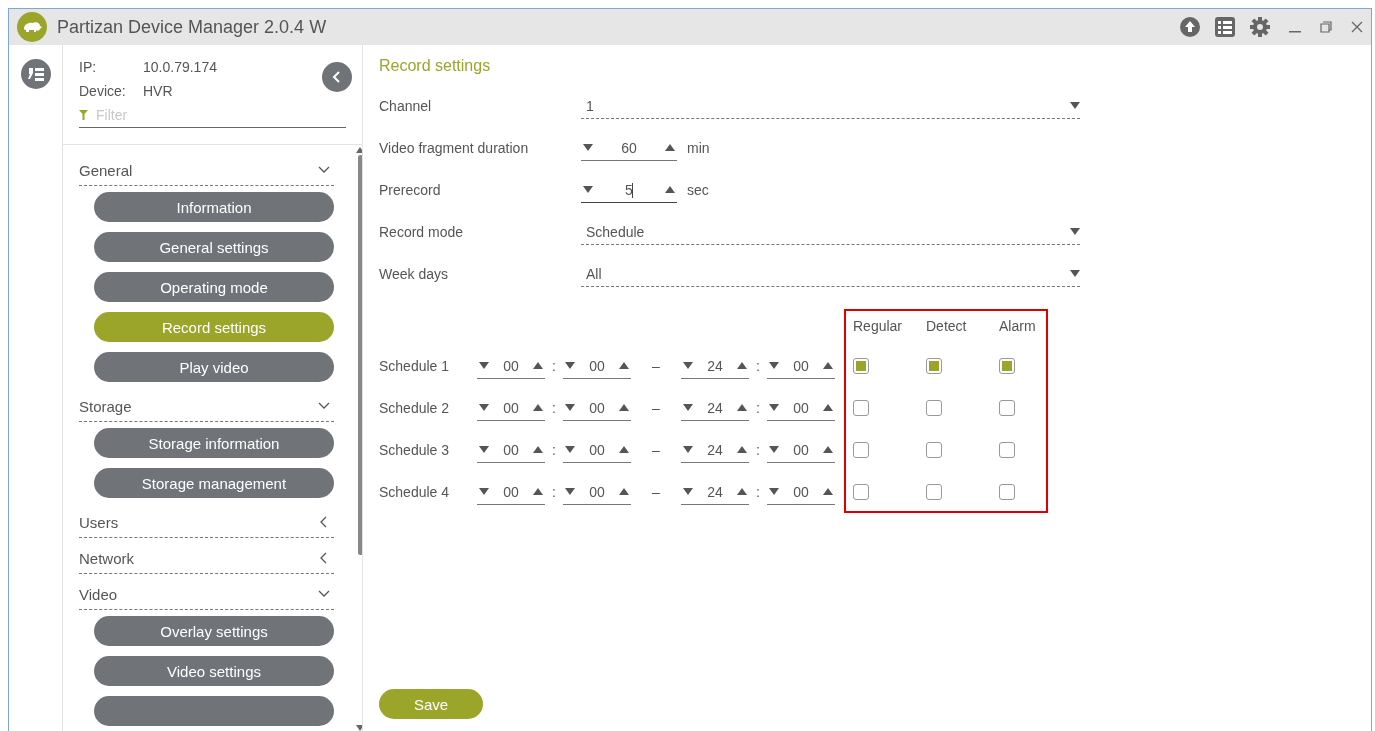  What do you see at coordinates (206, 520) in the screenshot?
I see `section-header: Users` at bounding box center [206, 520].